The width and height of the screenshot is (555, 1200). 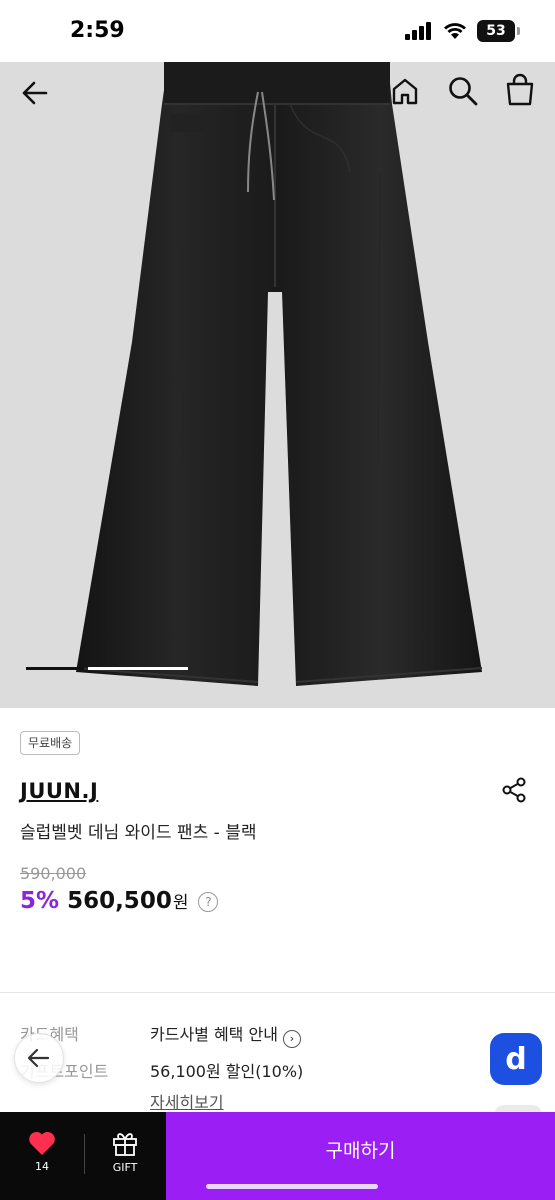 What do you see at coordinates (208, 902) in the screenshot?
I see `price-help-icon: ?` at bounding box center [208, 902].